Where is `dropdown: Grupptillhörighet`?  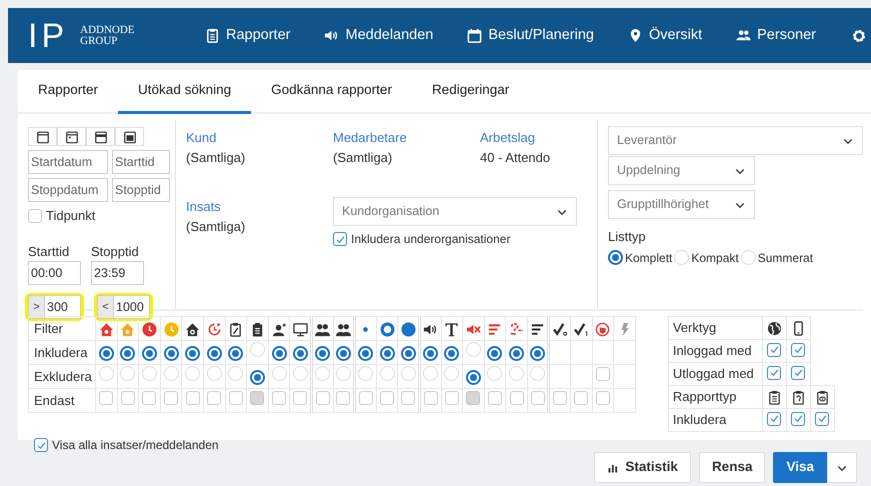
dropdown: Grupptillhörighet is located at coordinates (681, 204).